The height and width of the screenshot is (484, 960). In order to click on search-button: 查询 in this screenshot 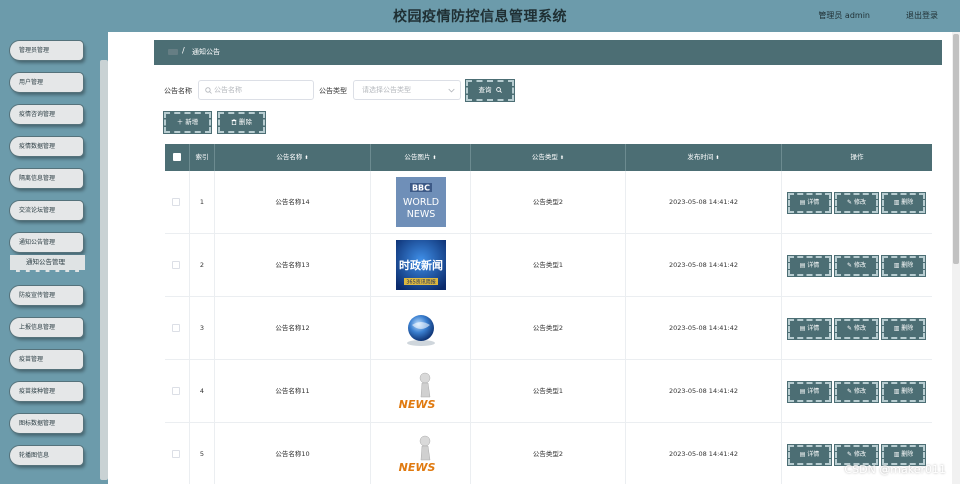, I will do `click(490, 90)`.